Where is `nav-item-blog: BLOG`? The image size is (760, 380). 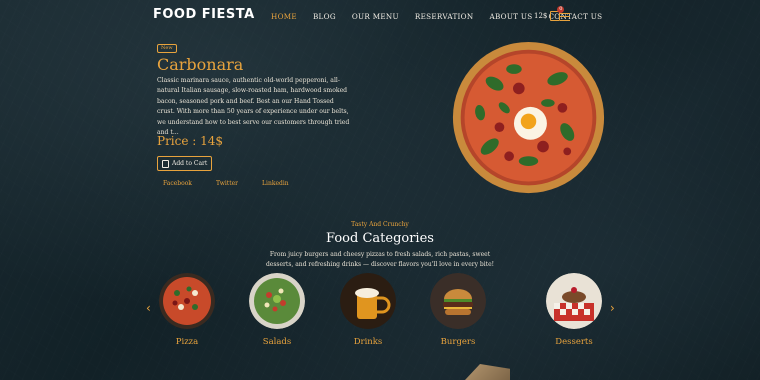 nav-item-blog: BLOG is located at coordinates (324, 16).